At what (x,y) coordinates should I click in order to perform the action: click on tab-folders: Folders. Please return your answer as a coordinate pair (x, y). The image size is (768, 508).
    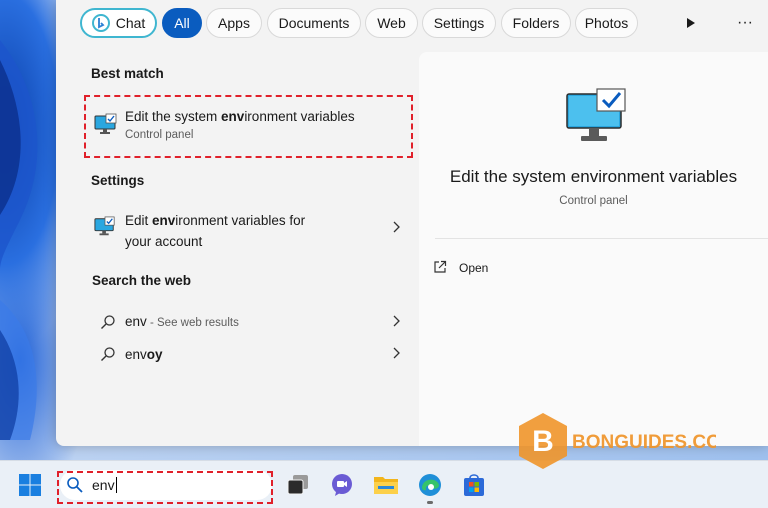
    Looking at the image, I should click on (536, 23).